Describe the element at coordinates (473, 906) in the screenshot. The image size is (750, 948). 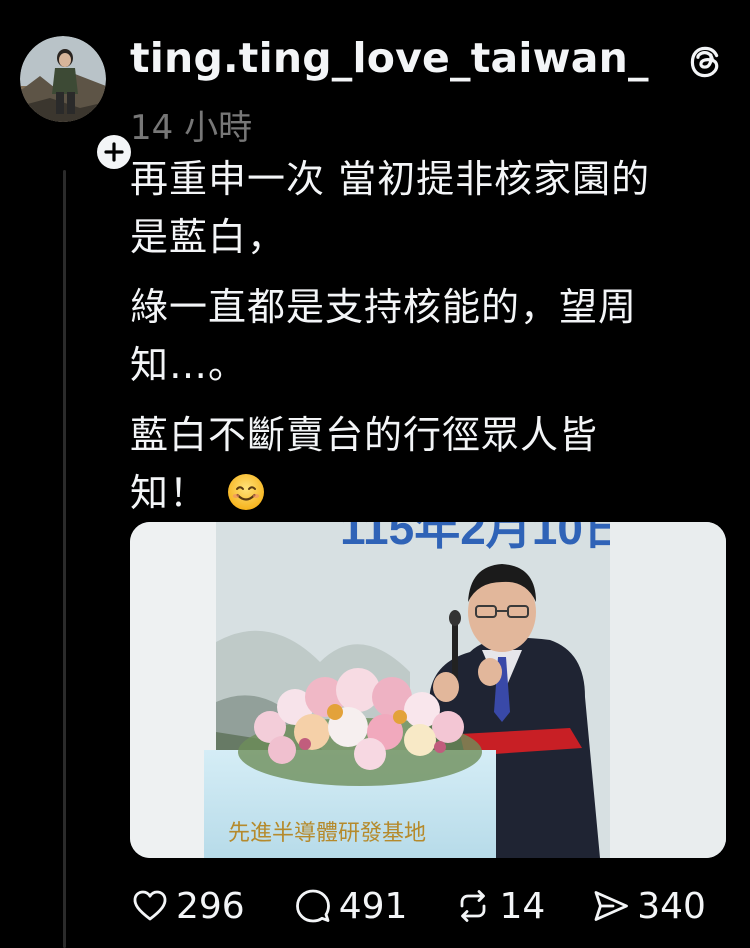
I see `repost-icon` at that location.